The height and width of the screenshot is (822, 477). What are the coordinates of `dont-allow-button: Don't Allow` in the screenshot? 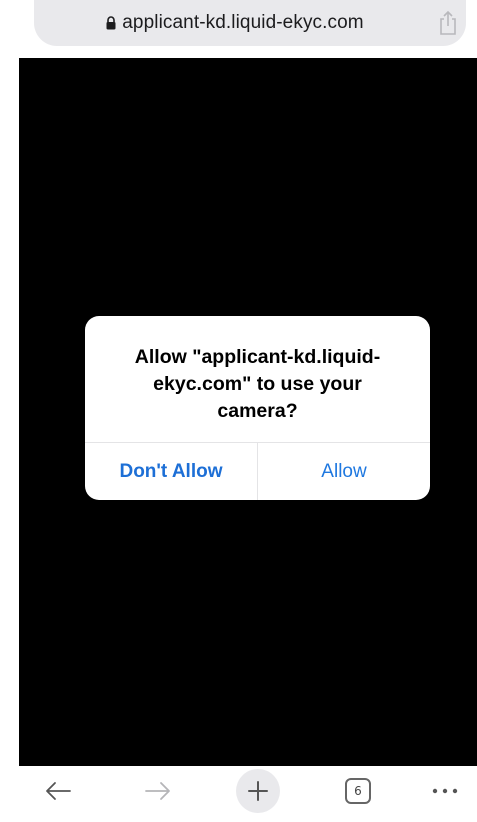 It's located at (171, 471).